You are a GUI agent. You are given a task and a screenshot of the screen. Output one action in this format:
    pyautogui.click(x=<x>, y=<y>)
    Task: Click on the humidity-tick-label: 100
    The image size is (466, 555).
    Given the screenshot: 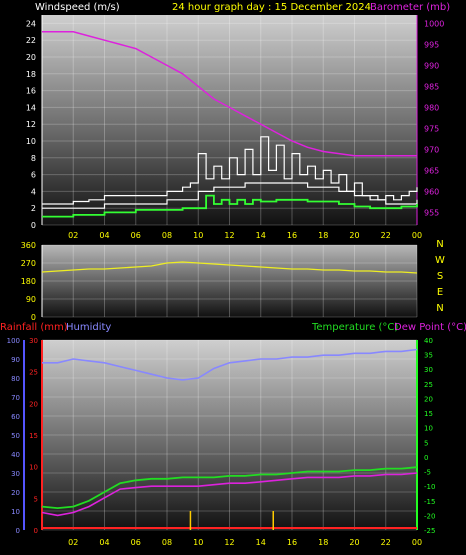 What is the action you would take?
    pyautogui.click(x=13, y=341)
    